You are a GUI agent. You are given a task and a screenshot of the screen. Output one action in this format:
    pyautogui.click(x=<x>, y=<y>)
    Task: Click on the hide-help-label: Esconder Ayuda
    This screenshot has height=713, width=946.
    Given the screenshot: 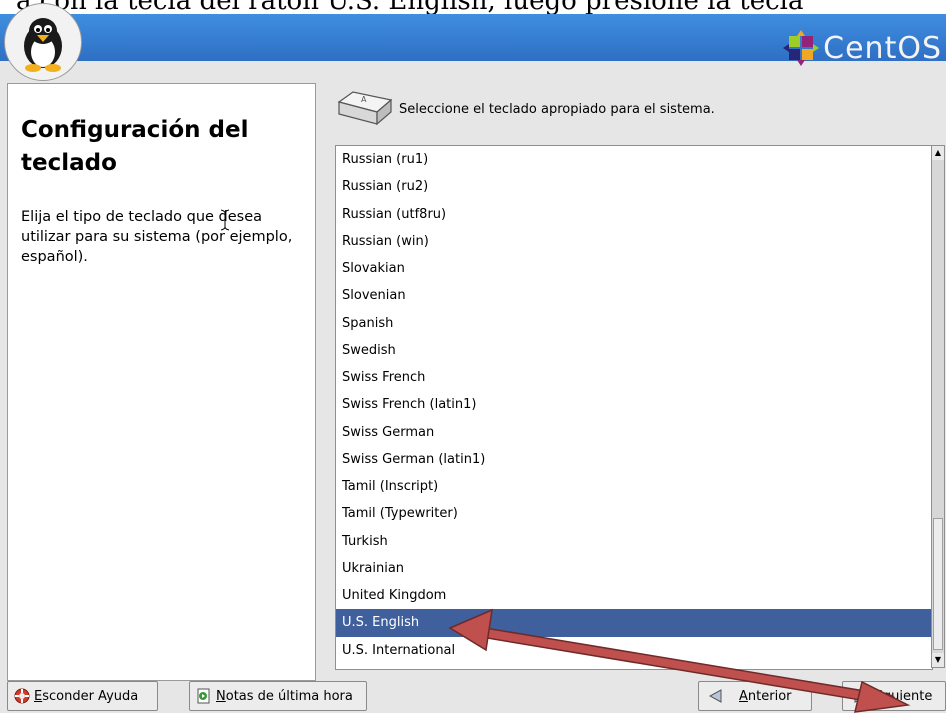 What is the action you would take?
    pyautogui.click(x=86, y=696)
    